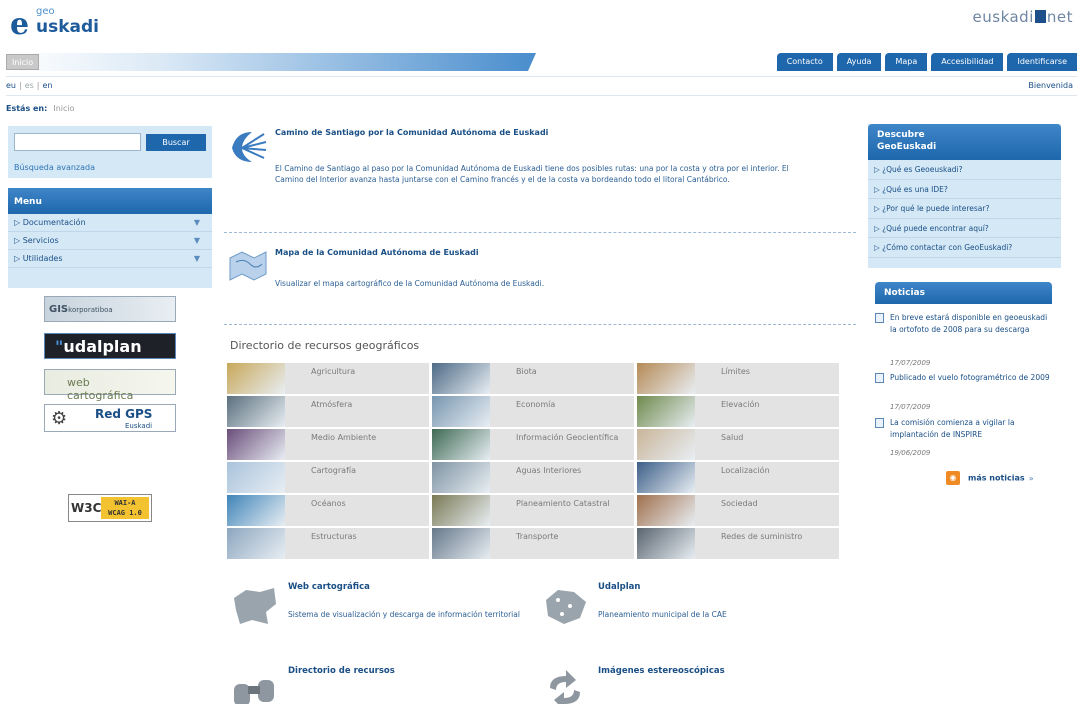  I want to click on directory-label: Océanos, so click(328, 503).